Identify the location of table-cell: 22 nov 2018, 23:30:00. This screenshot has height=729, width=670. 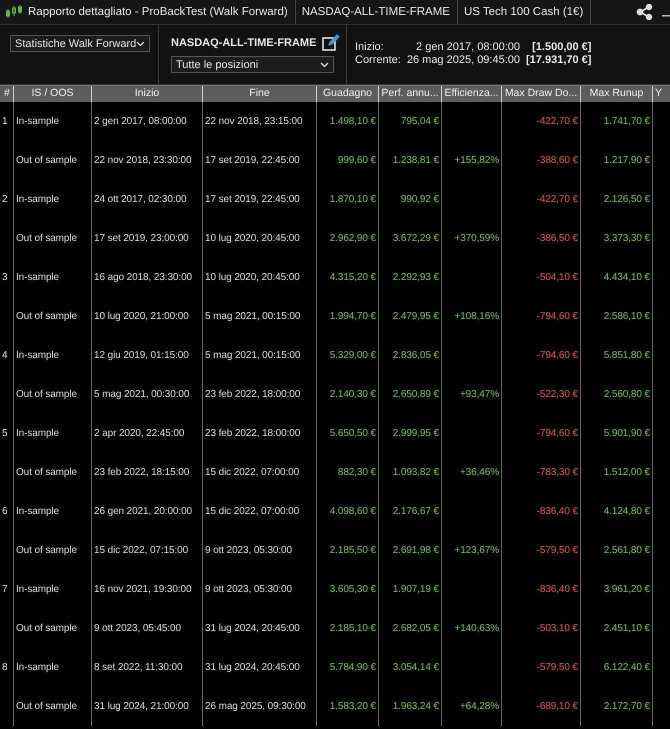
(143, 160).